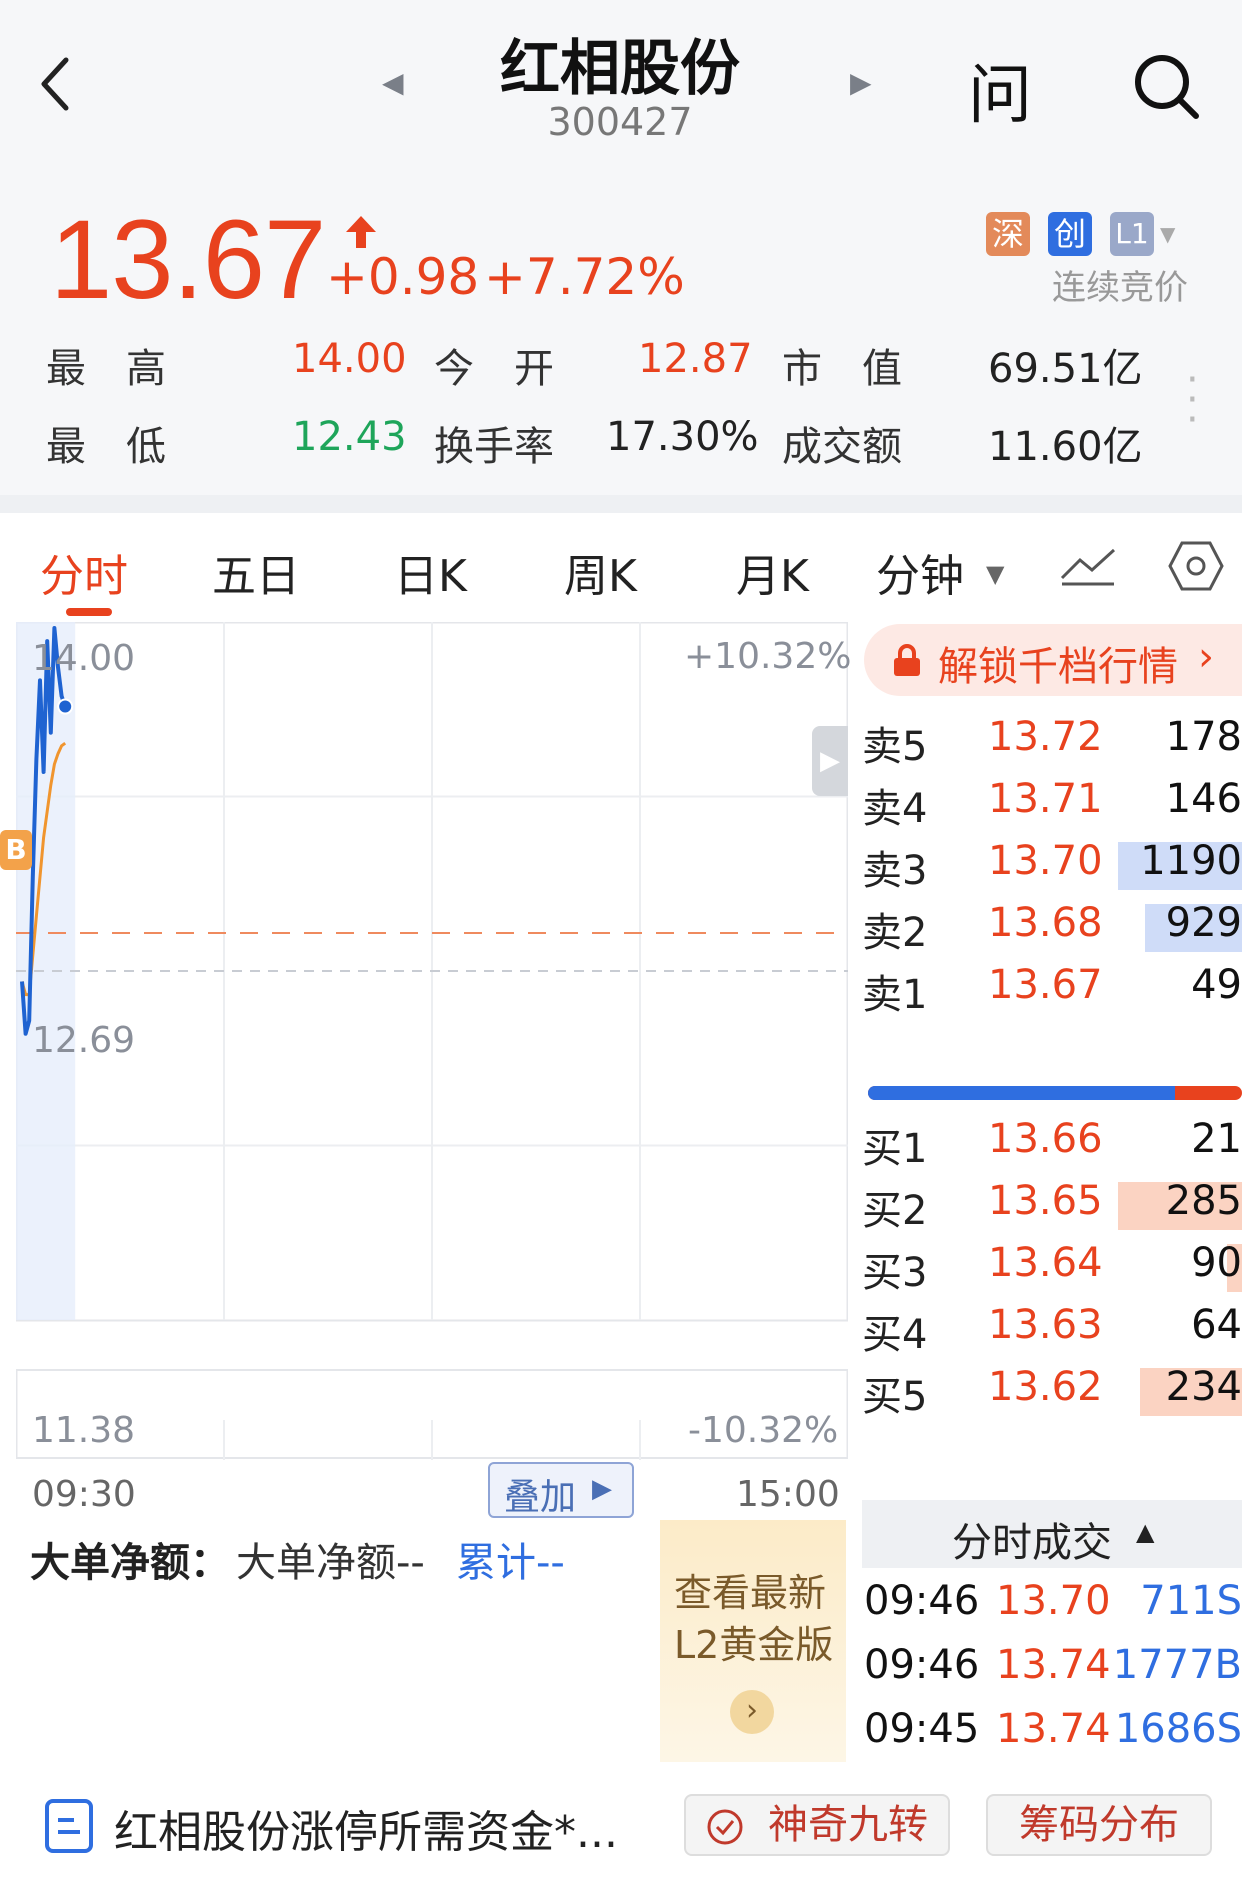 The image size is (1242, 1893). Describe the element at coordinates (494, 447) in the screenshot. I see `turnover-label: 换手率` at that location.